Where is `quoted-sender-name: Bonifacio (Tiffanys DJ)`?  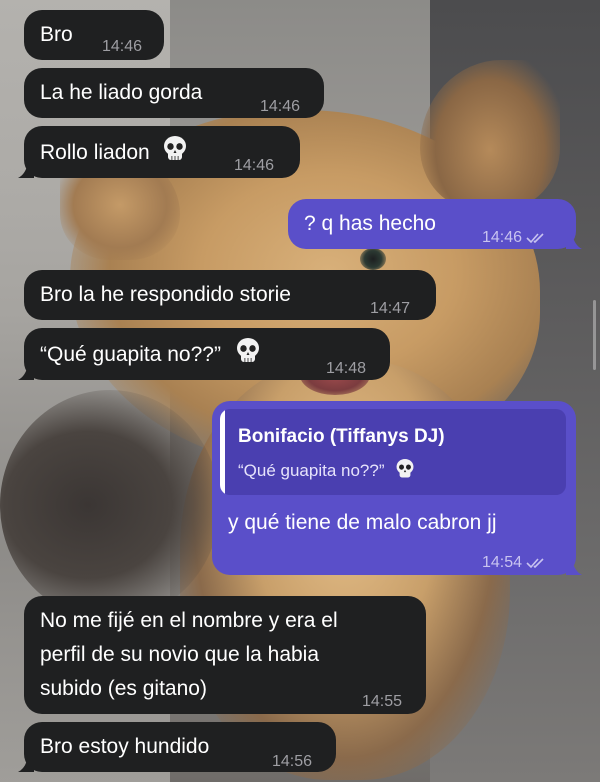 quoted-sender-name: Bonifacio (Tiffanys DJ) is located at coordinates (341, 436).